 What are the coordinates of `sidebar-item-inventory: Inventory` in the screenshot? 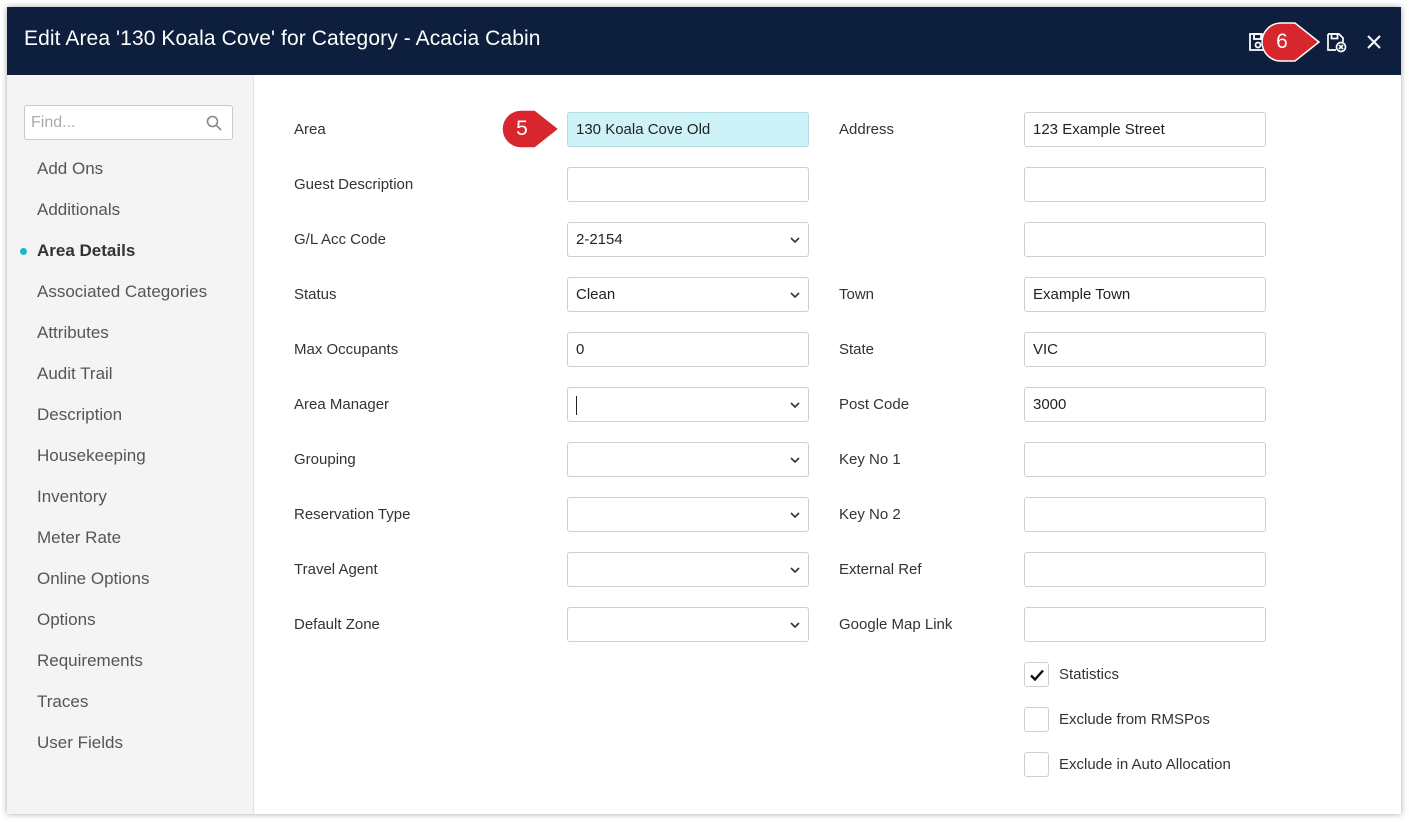 It's located at (130, 505).